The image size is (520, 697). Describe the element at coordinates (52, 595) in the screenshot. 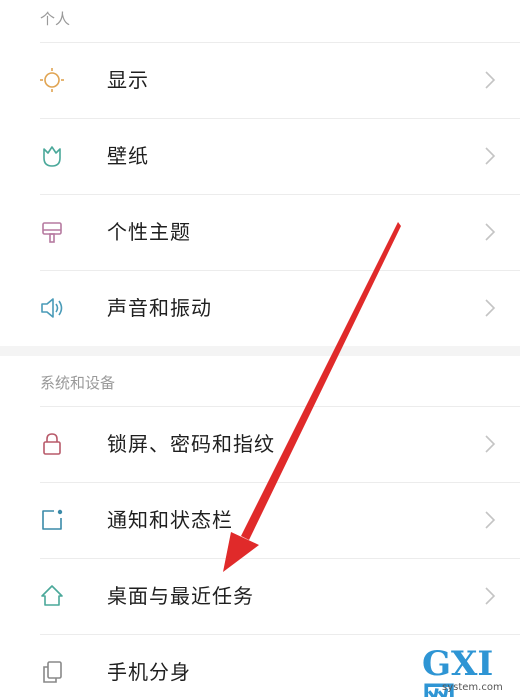

I see `home-icon` at that location.